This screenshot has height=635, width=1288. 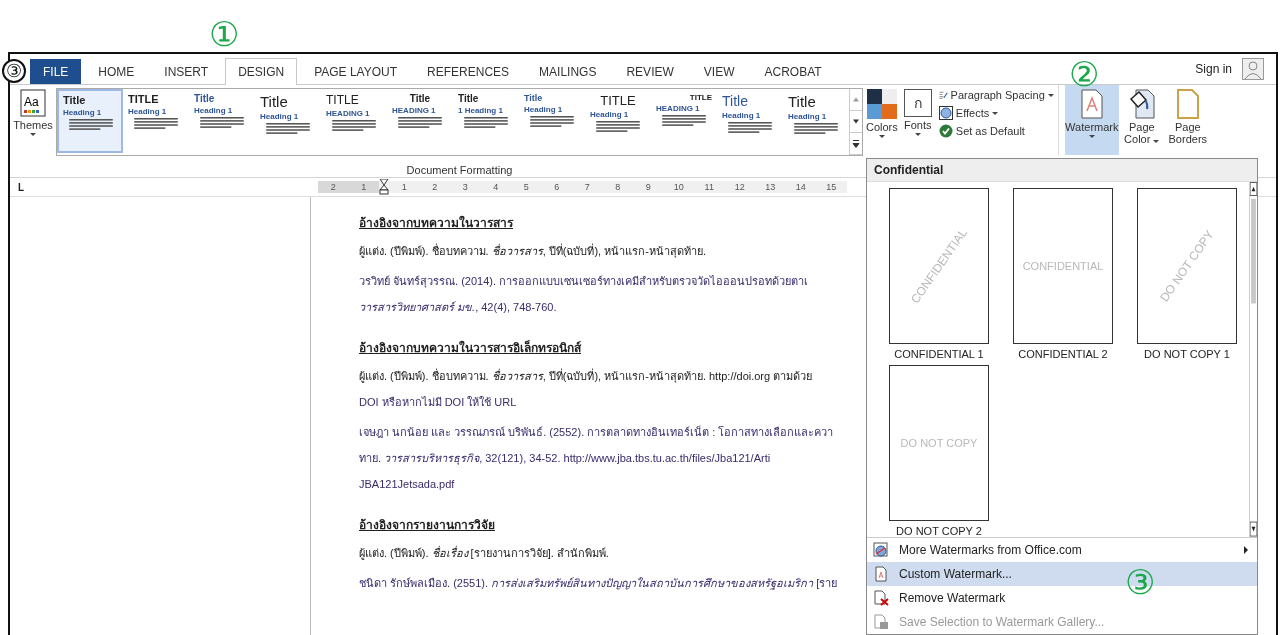 I want to click on ruler-number: 7, so click(x=587, y=187).